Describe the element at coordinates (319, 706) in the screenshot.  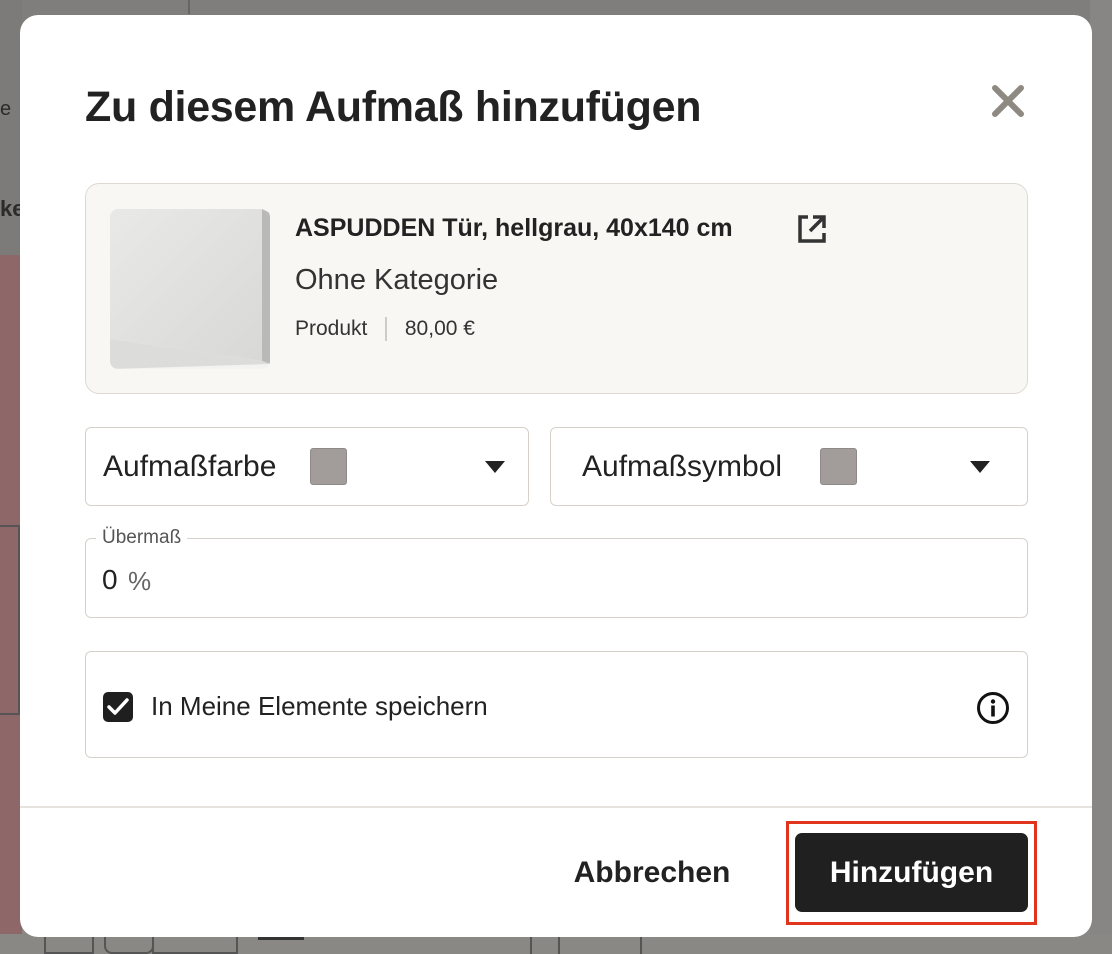
I see `save-checkbox-label: In Meine Elemente speichern` at that location.